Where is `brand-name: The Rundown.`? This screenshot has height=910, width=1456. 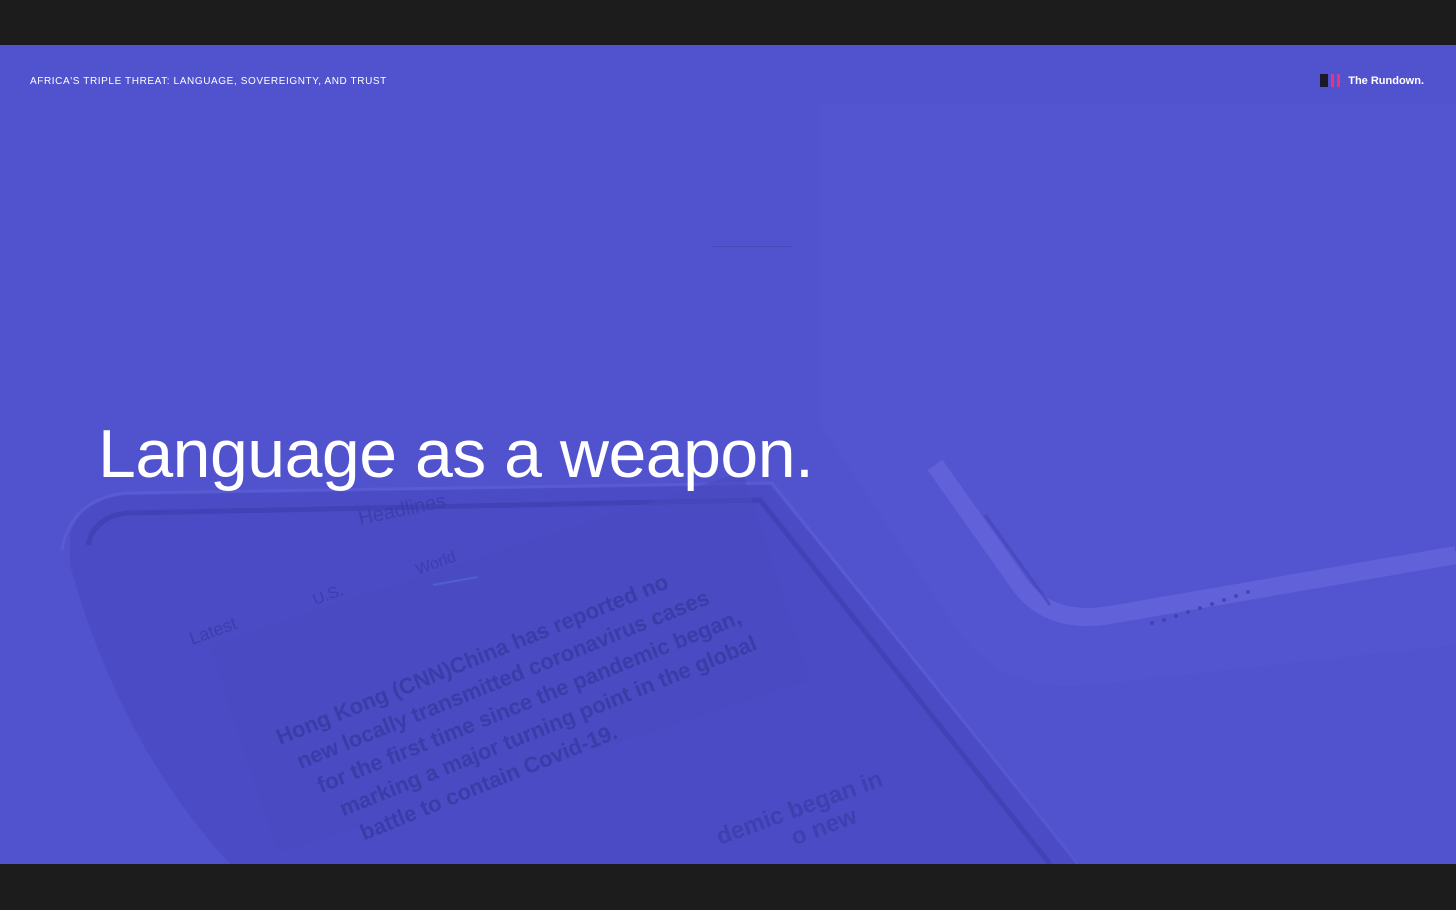
brand-name: The Rundown. is located at coordinates (1386, 80).